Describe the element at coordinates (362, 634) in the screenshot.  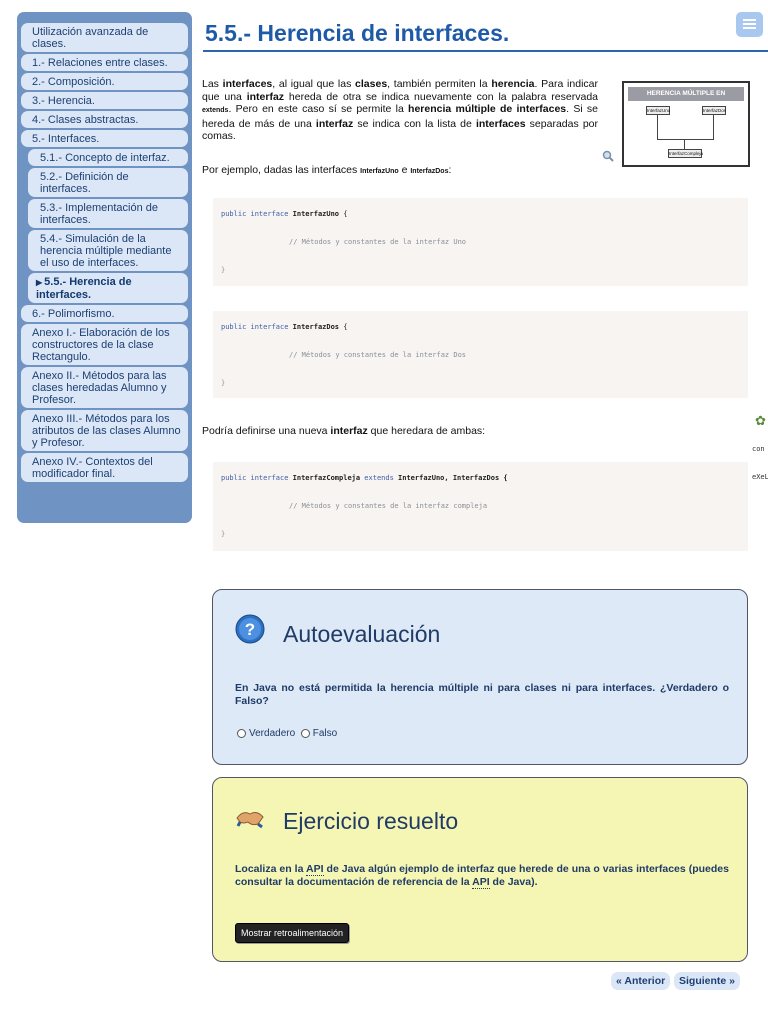
I see `self-assessment-title: Autoevaluación` at that location.